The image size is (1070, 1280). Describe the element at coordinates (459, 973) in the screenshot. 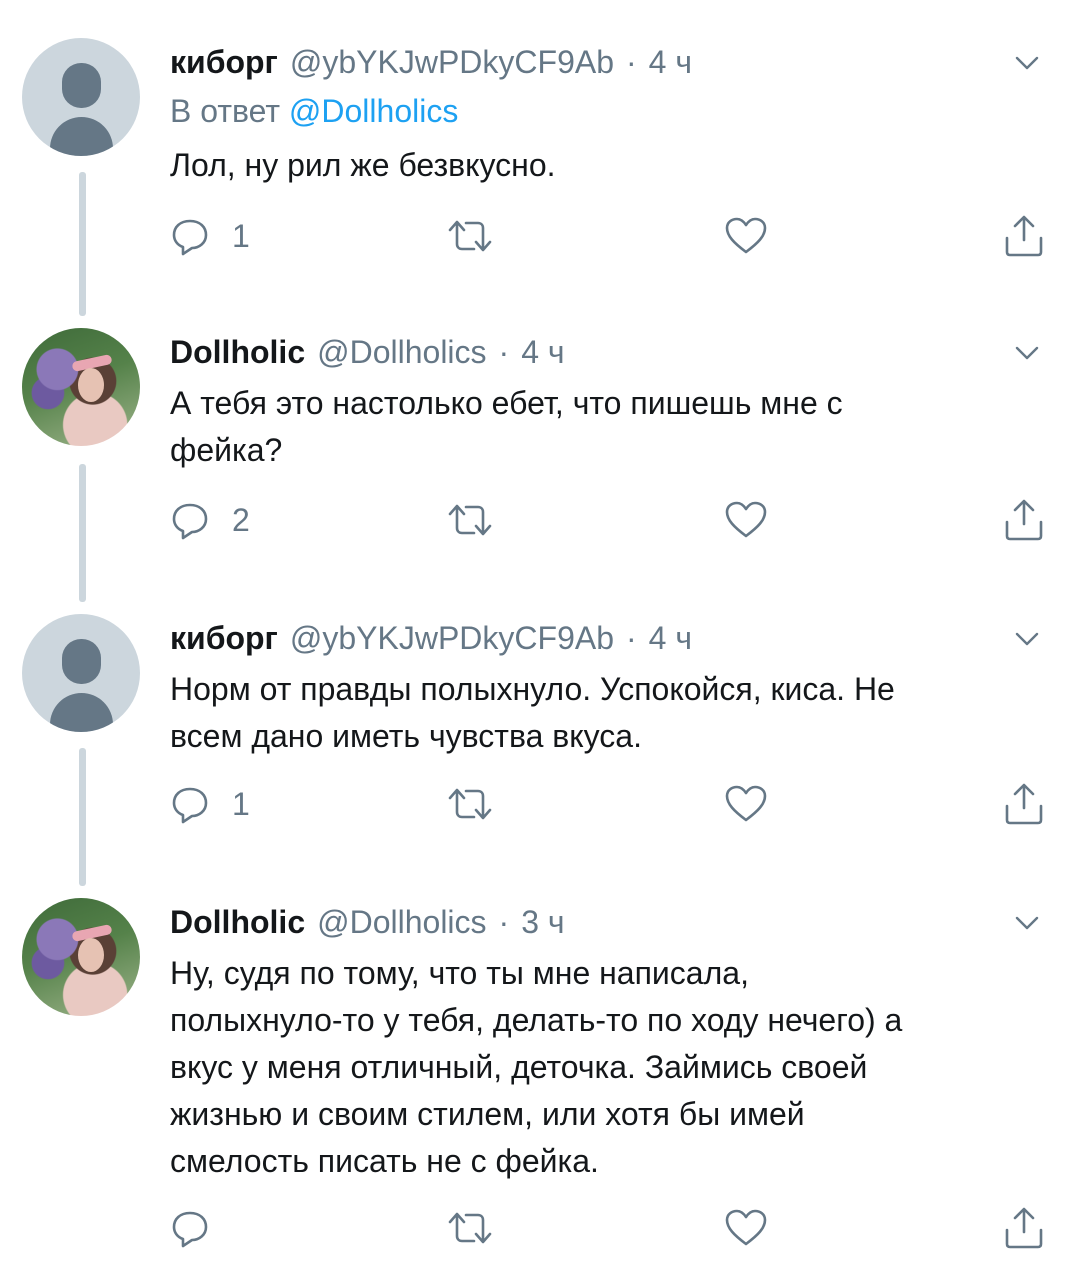

I see `tweet-text-line: Ну, судя по тому, что ты мне написала,` at that location.